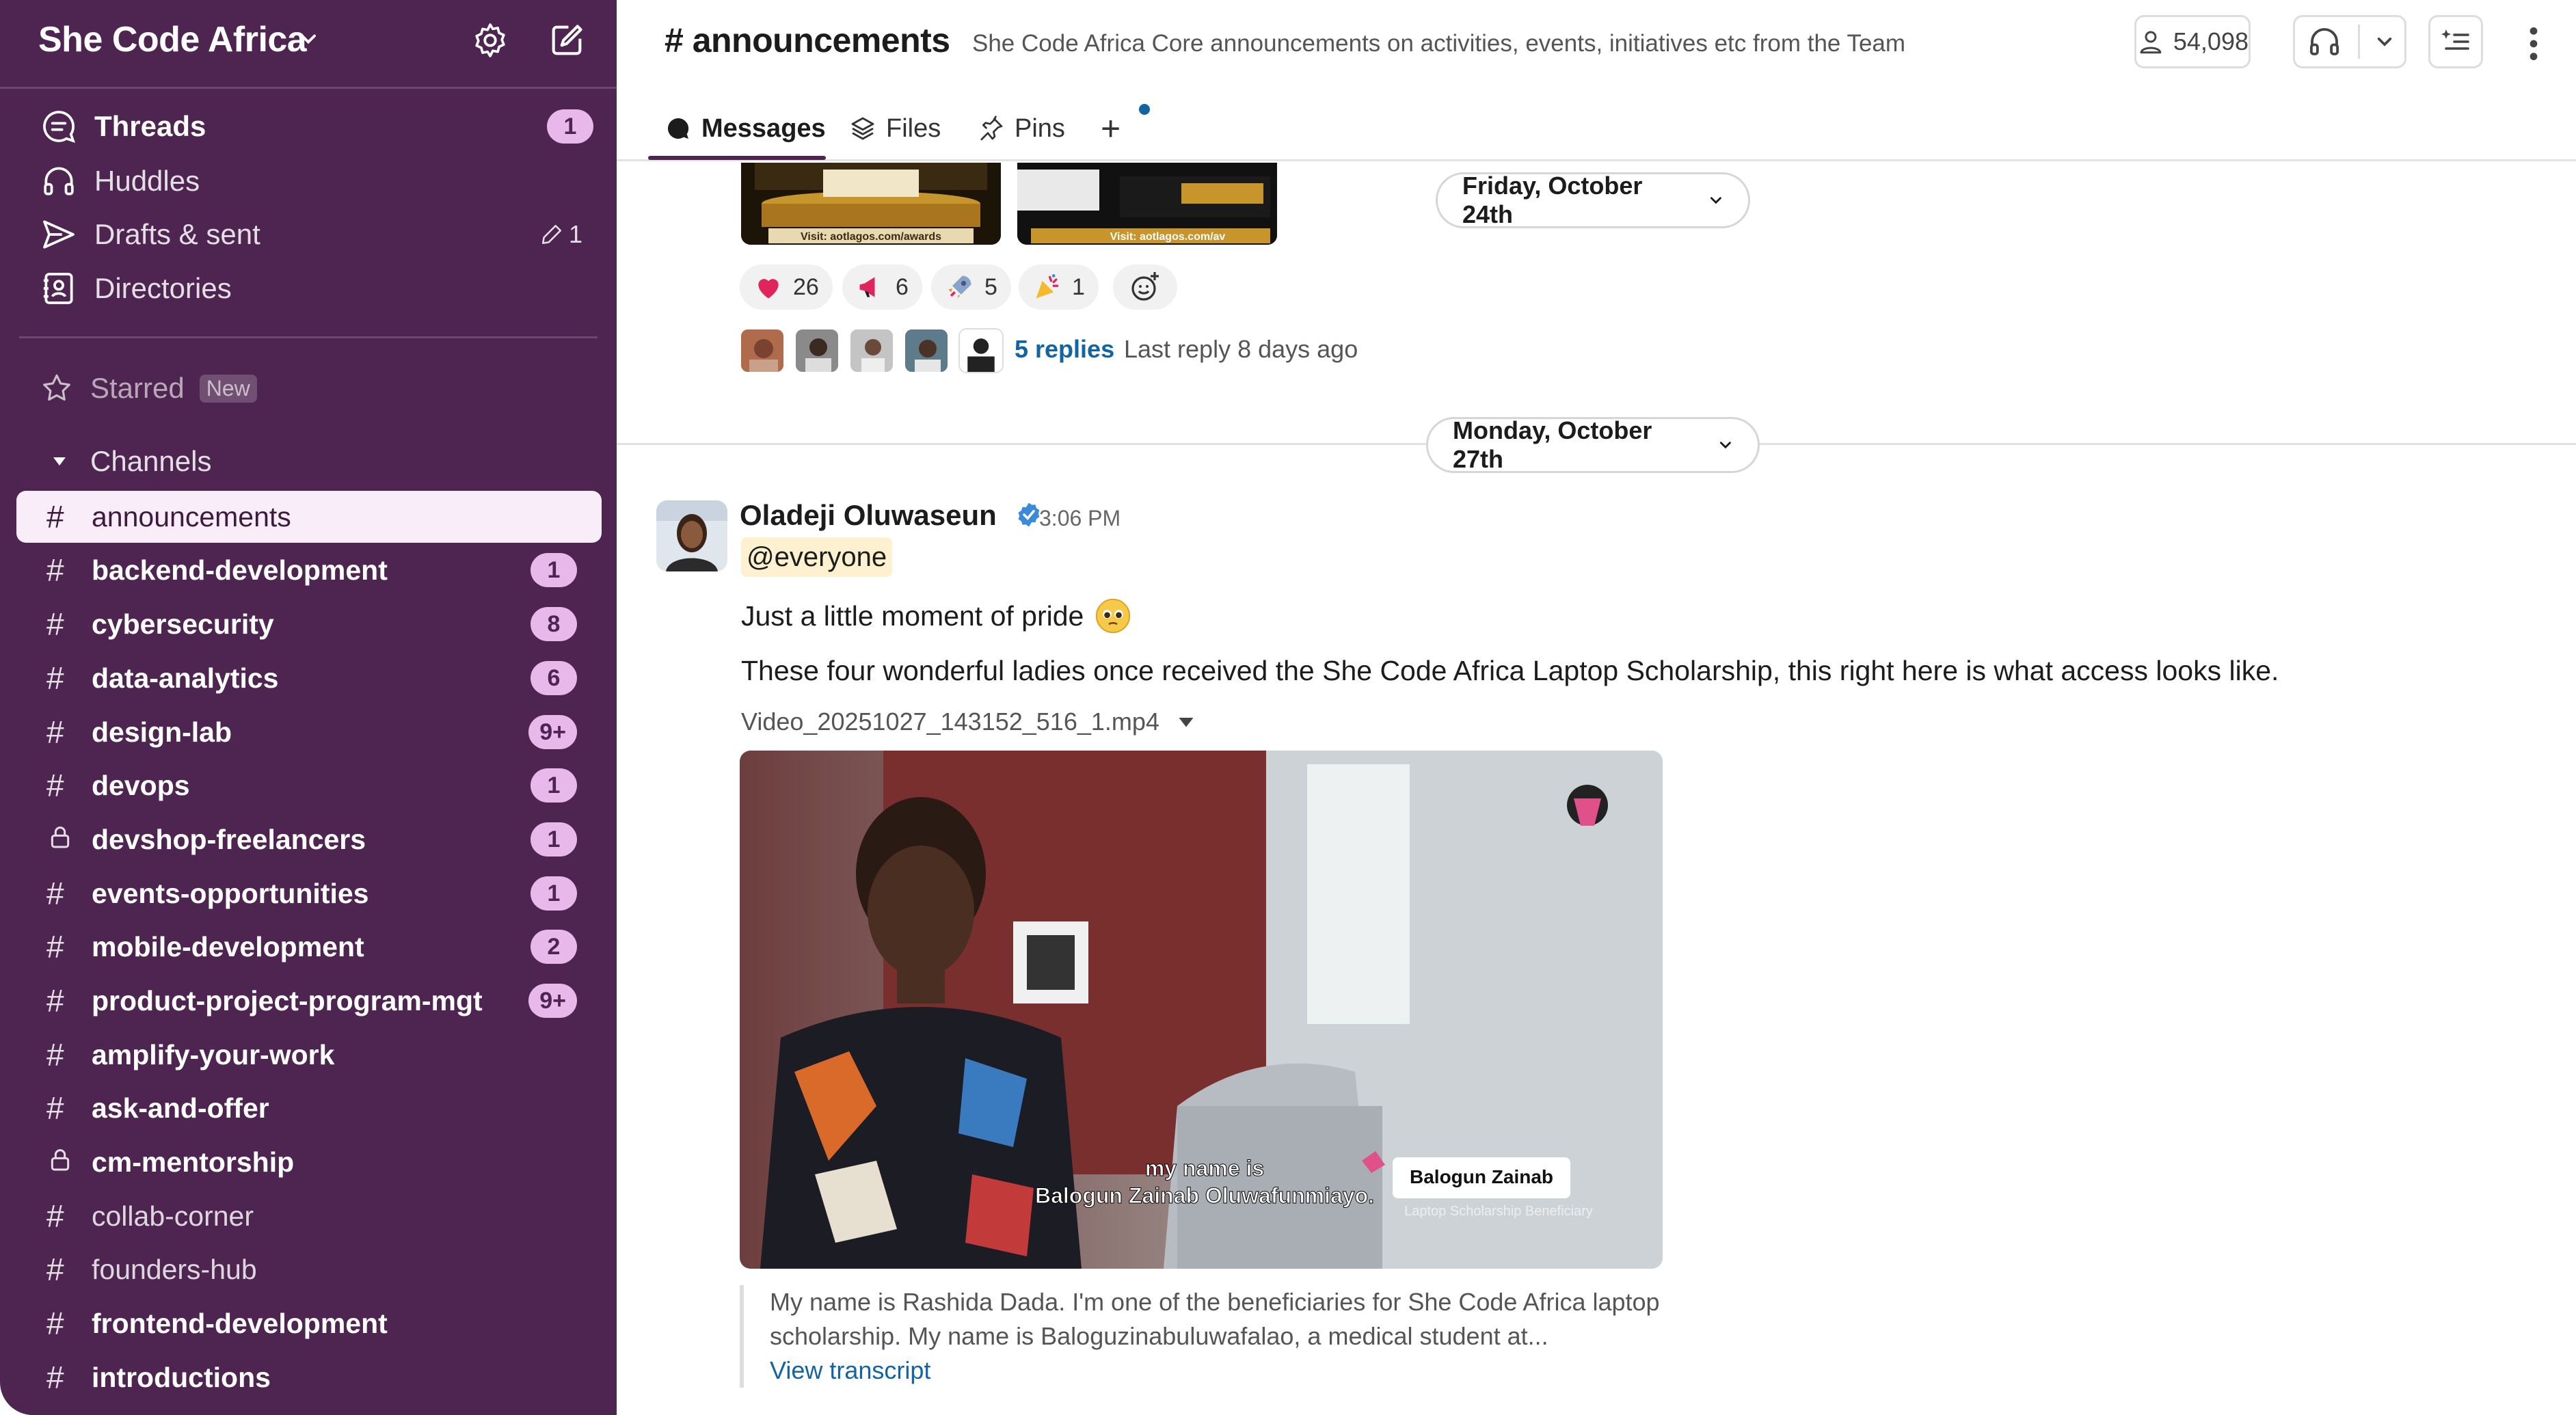 The image size is (2576, 1415). What do you see at coordinates (228, 946) in the screenshot?
I see `channel-name: mobile-development` at bounding box center [228, 946].